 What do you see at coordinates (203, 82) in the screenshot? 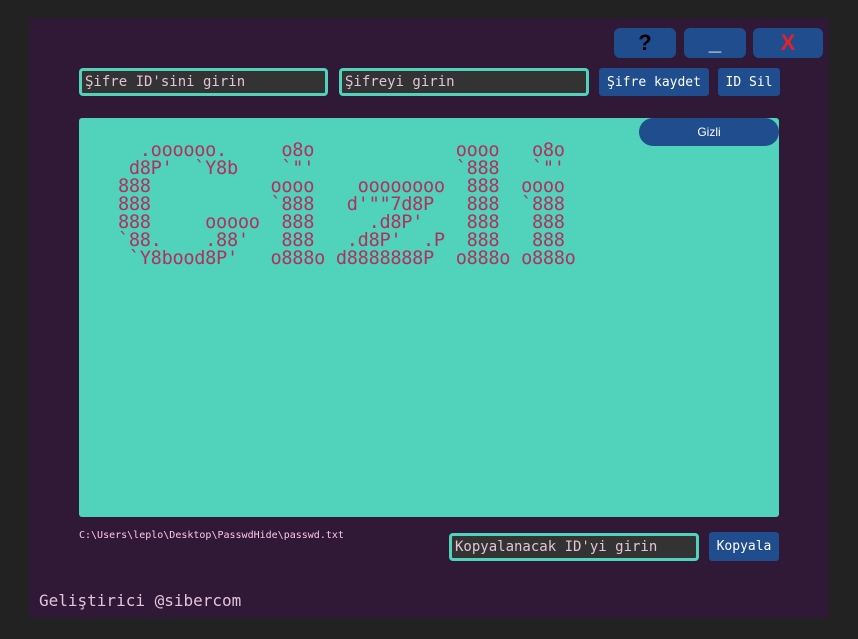
I see `password-id-input: Şifre ID'sini girin` at bounding box center [203, 82].